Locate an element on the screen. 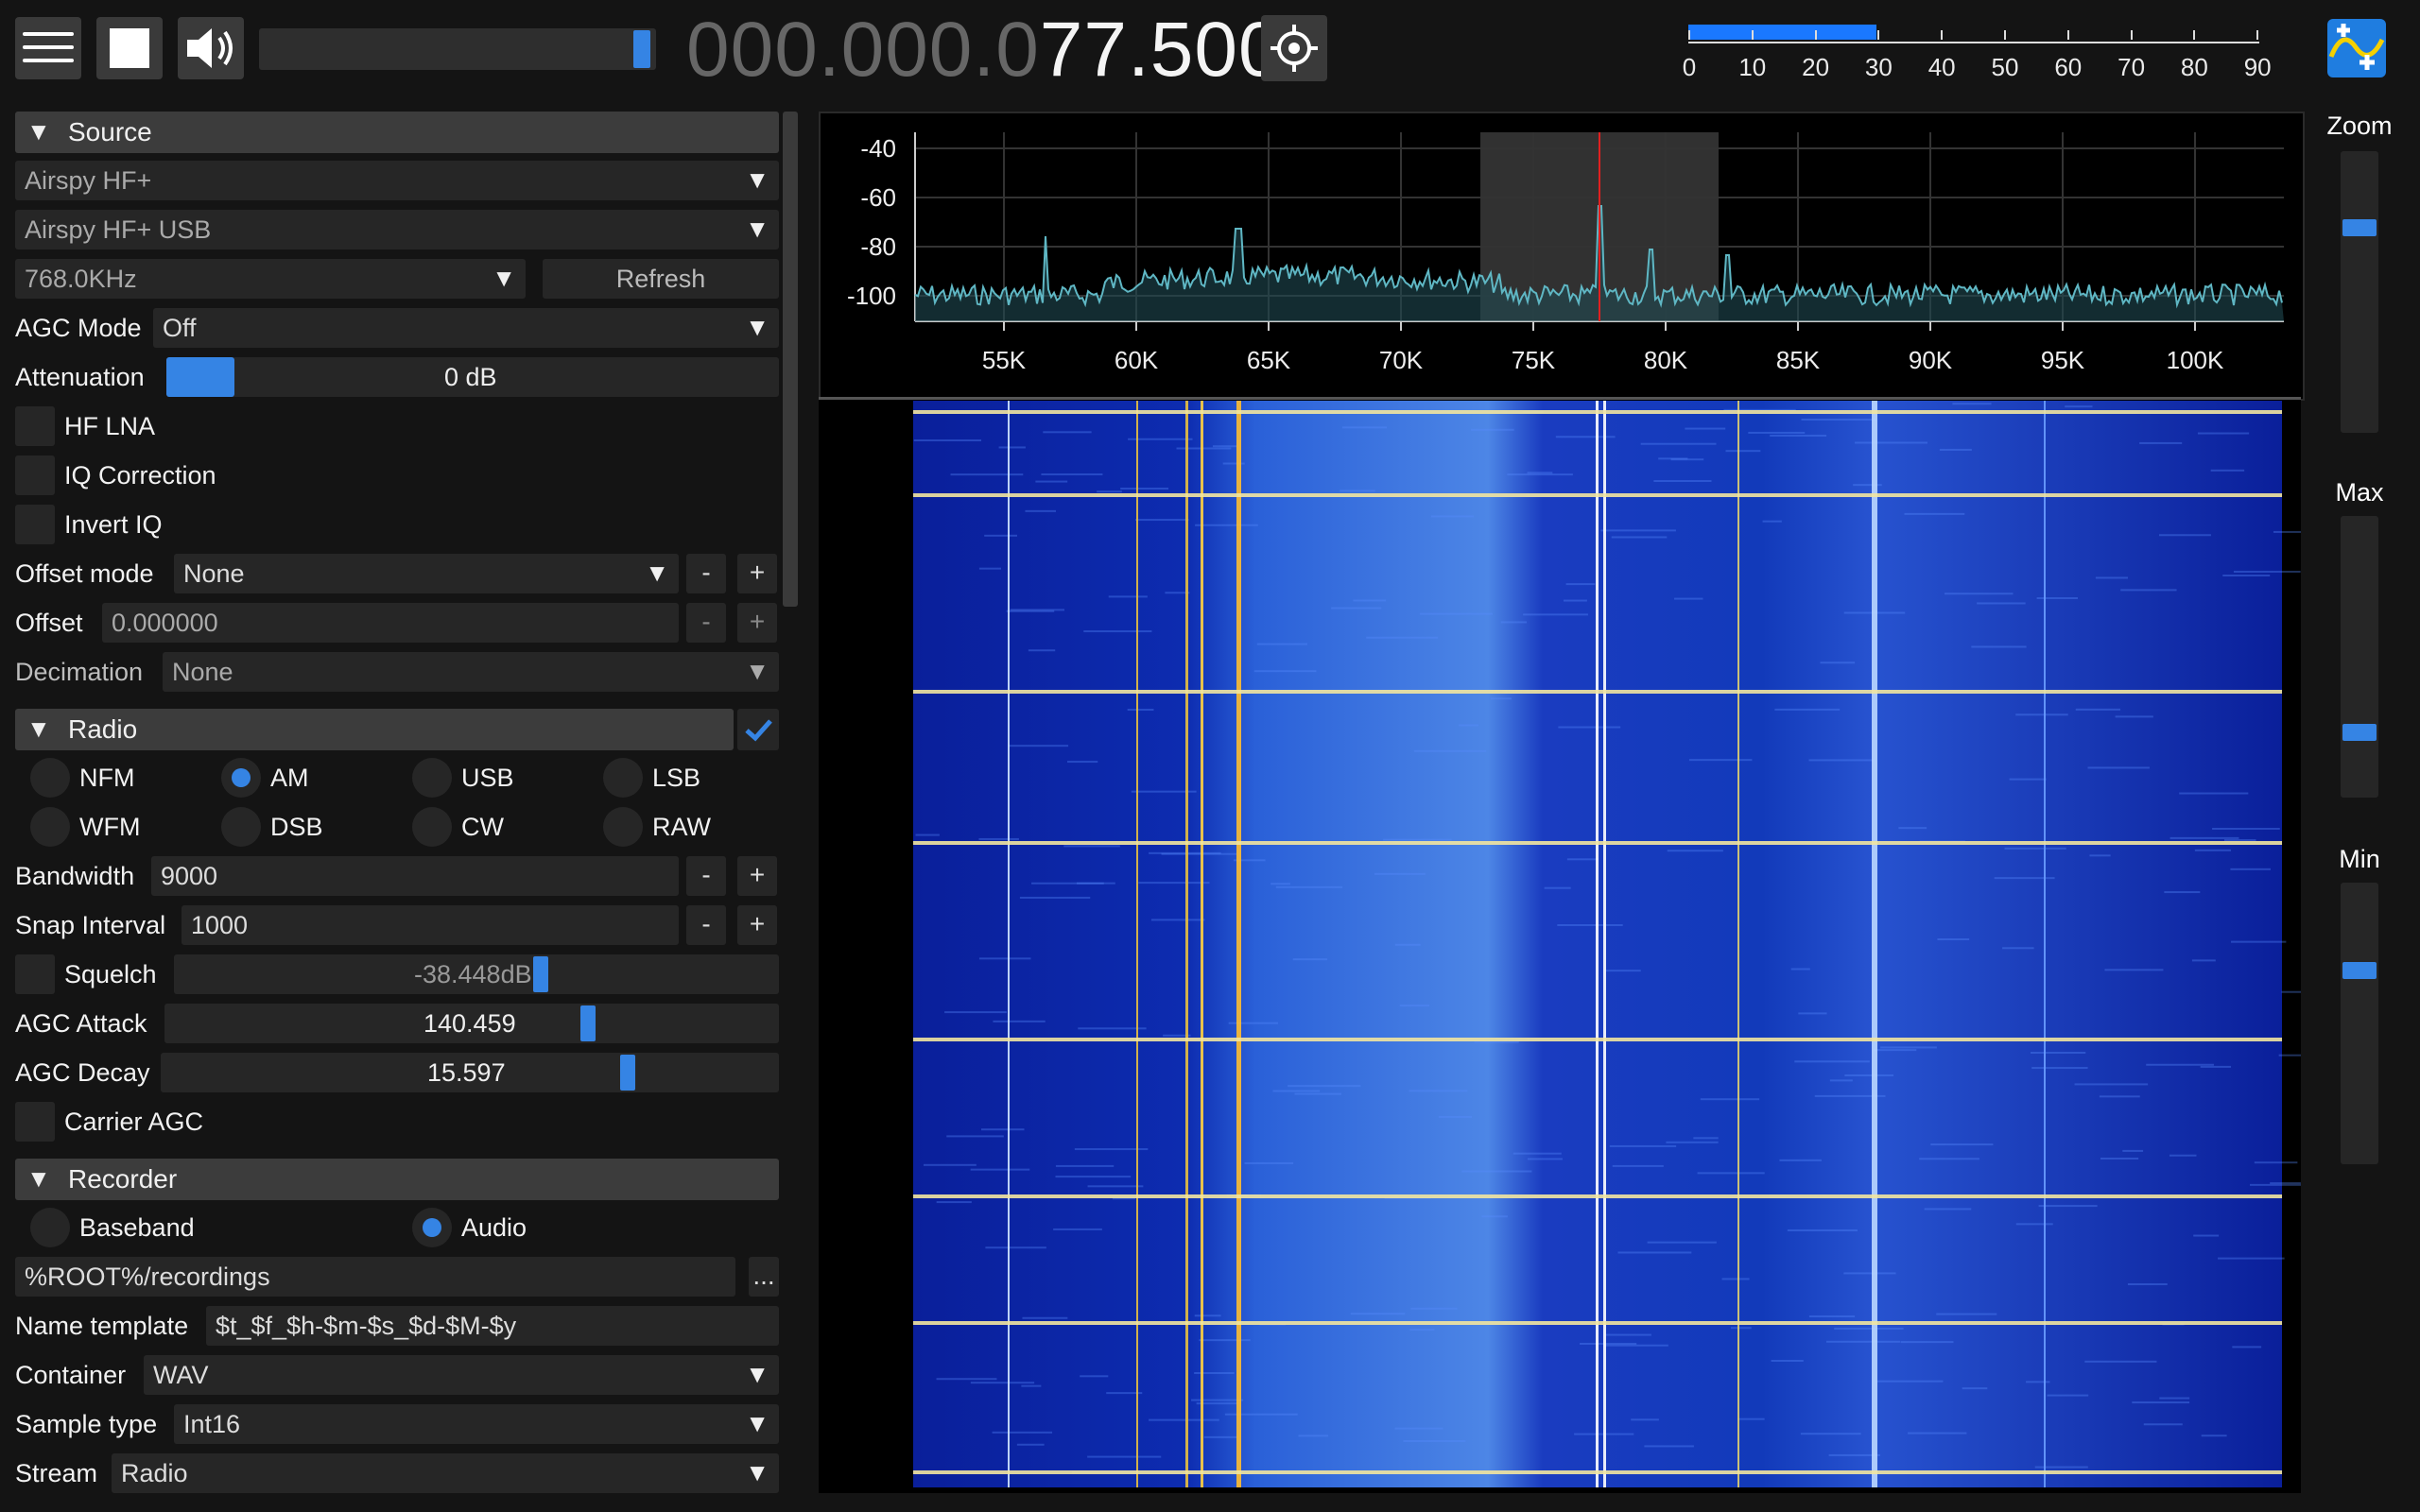 This screenshot has height=1512, width=2420. fft-waterfall-divider is located at coordinates (1560, 398).